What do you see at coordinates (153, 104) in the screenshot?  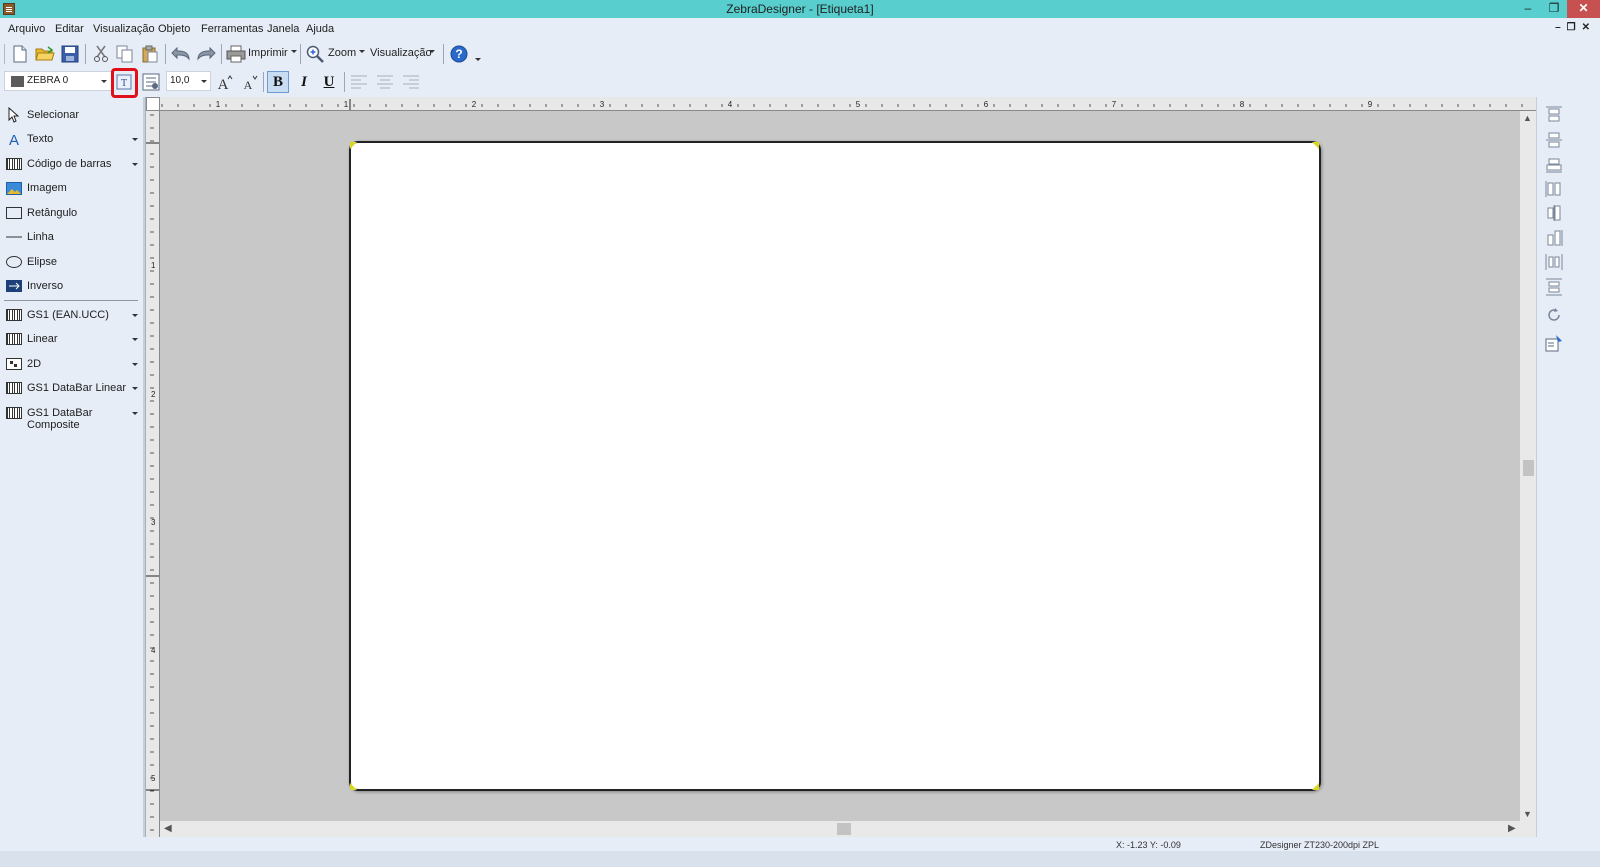 I see `ruler-corner` at bounding box center [153, 104].